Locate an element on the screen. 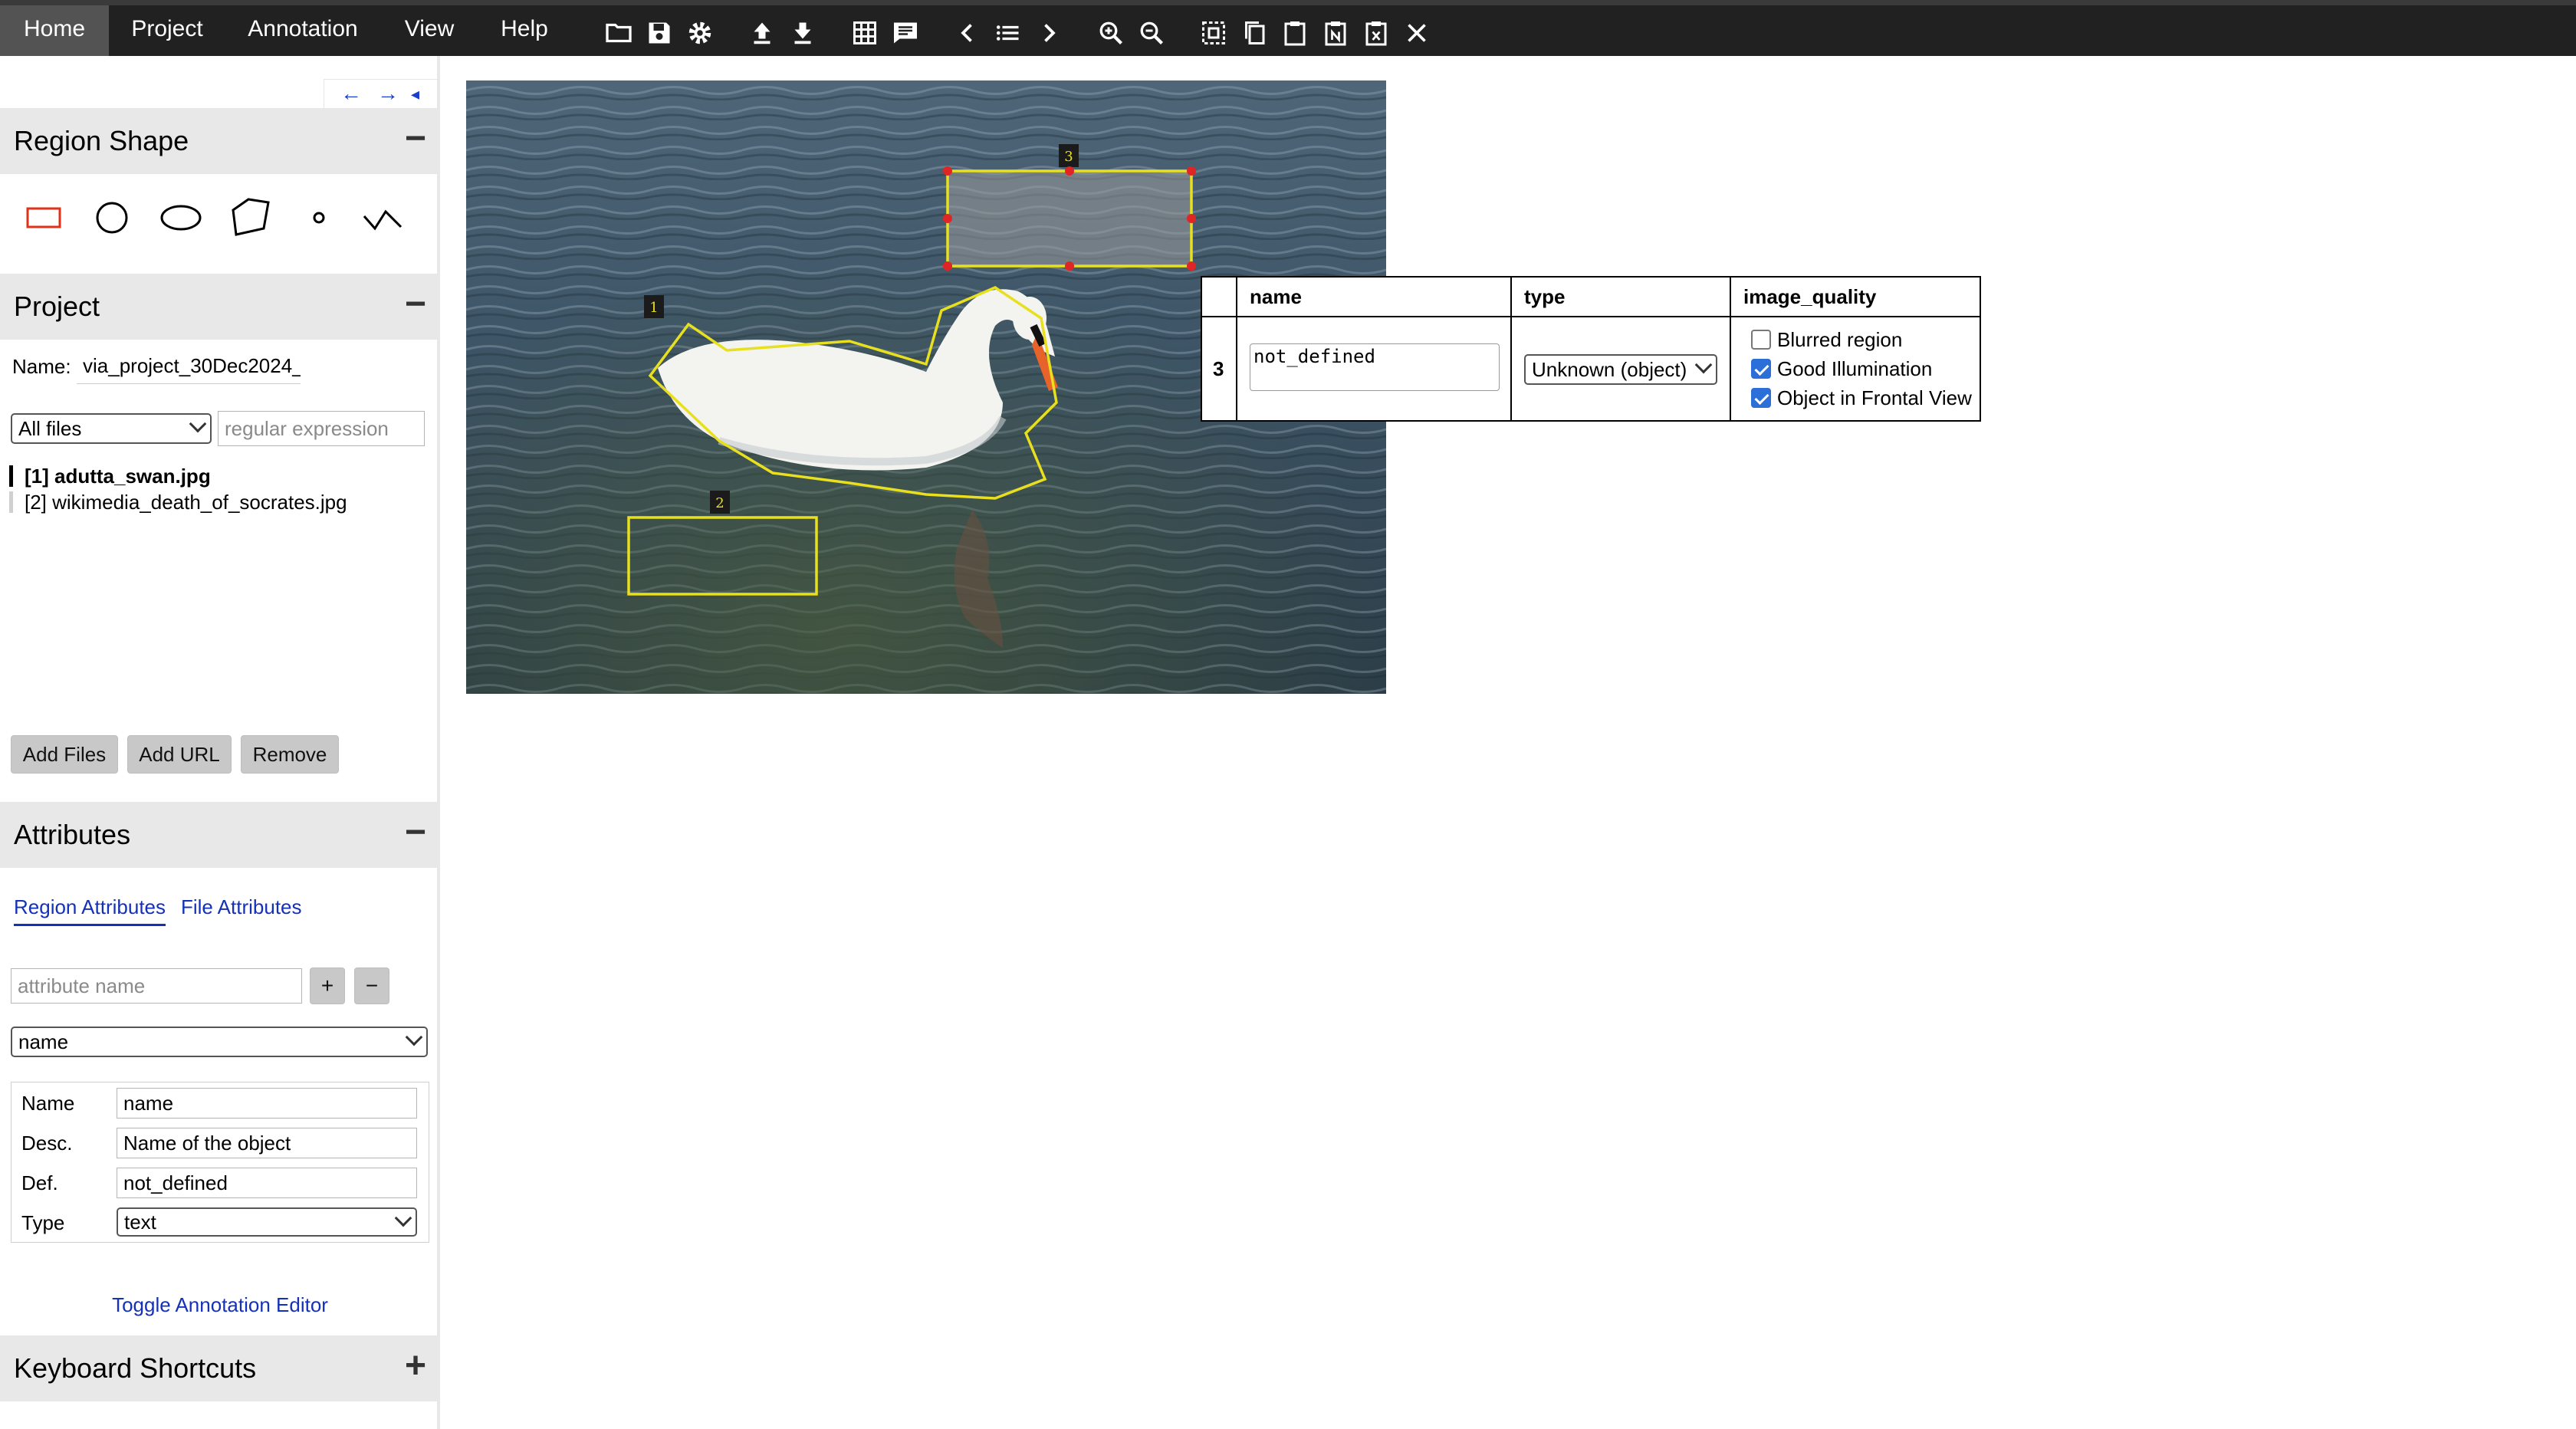 The image size is (2576, 1429). region-1-label: 1 is located at coordinates (654, 308).